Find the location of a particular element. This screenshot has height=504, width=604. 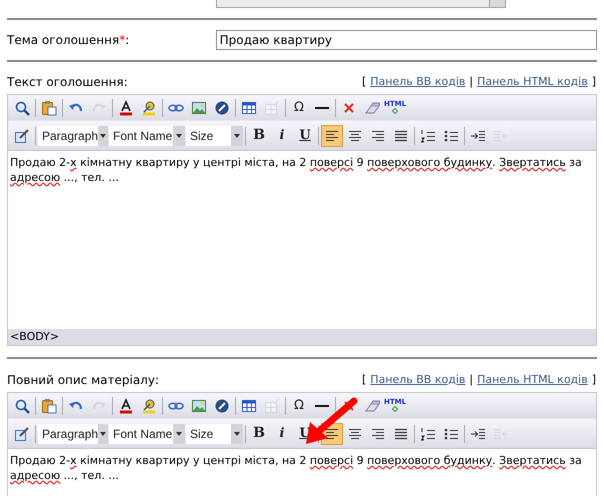

label-colon: : is located at coordinates (127, 40).